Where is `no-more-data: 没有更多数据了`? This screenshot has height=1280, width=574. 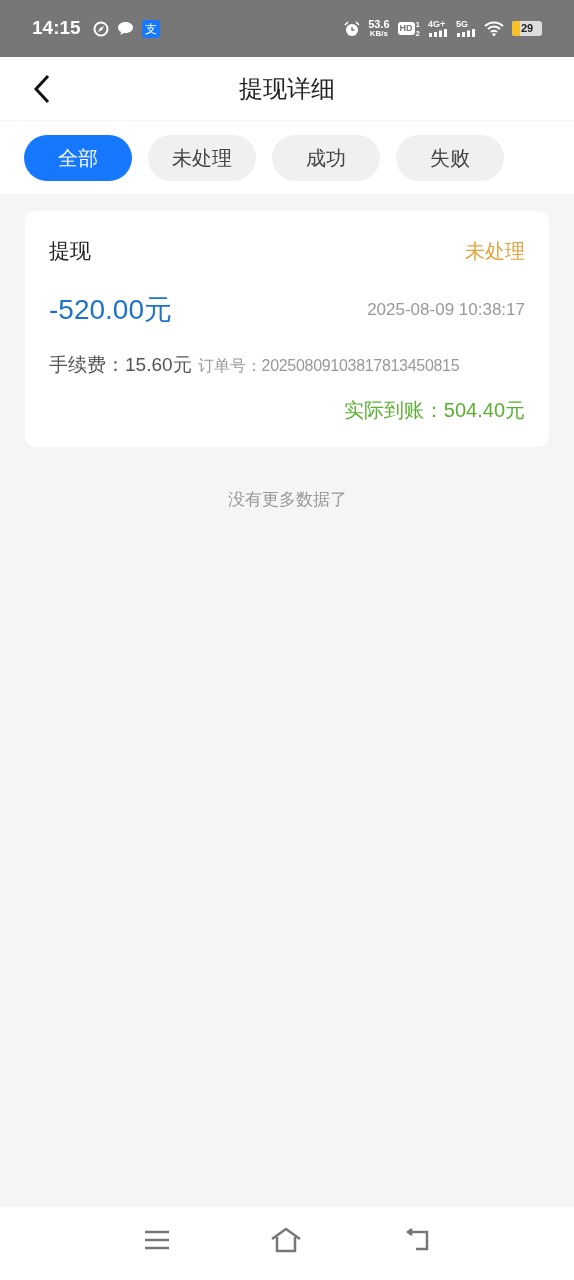 no-more-data: 没有更多数据了 is located at coordinates (287, 500).